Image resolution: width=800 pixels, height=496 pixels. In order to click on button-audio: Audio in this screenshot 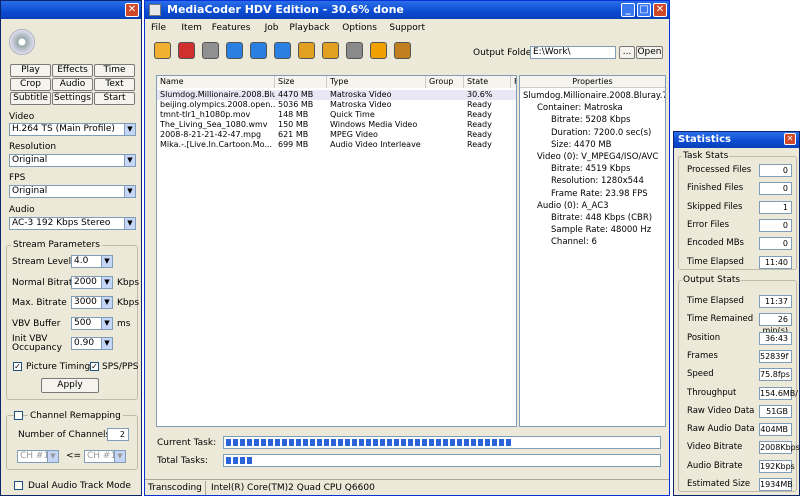, I will do `click(72, 84)`.